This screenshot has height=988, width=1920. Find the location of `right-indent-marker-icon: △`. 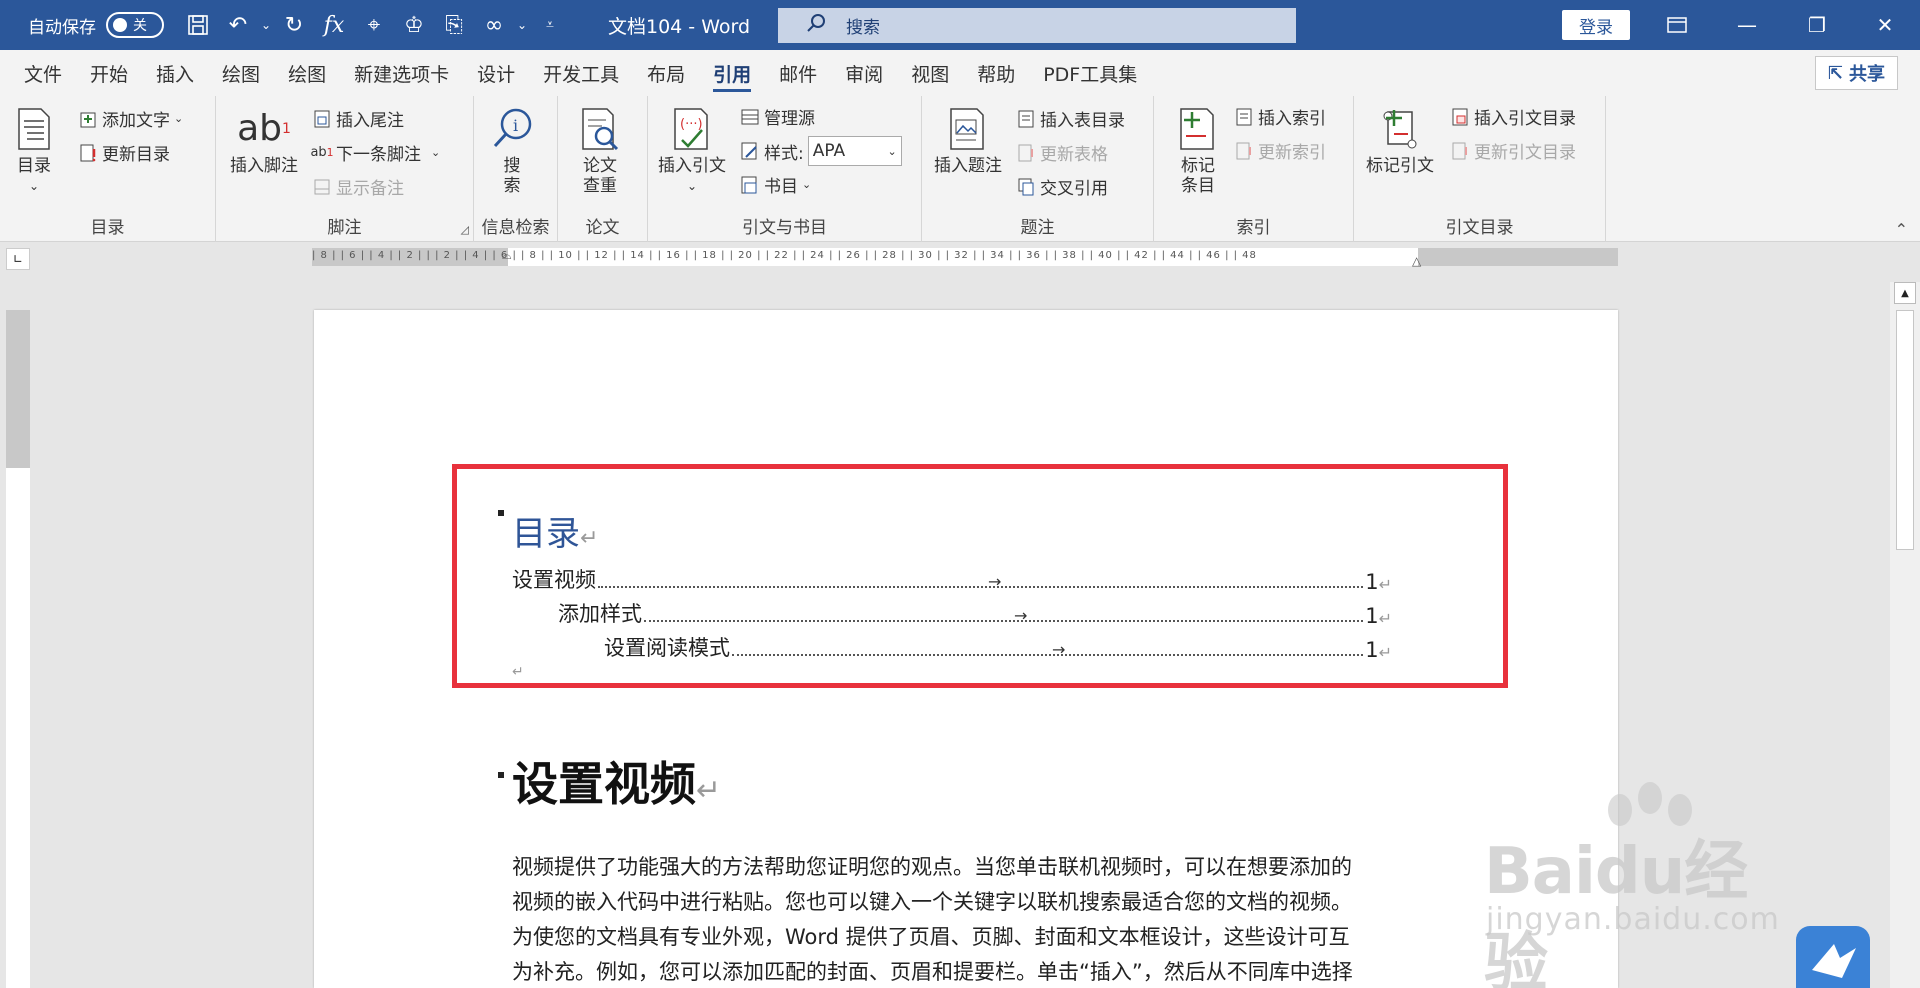

right-indent-marker-icon: △ is located at coordinates (1416, 261).